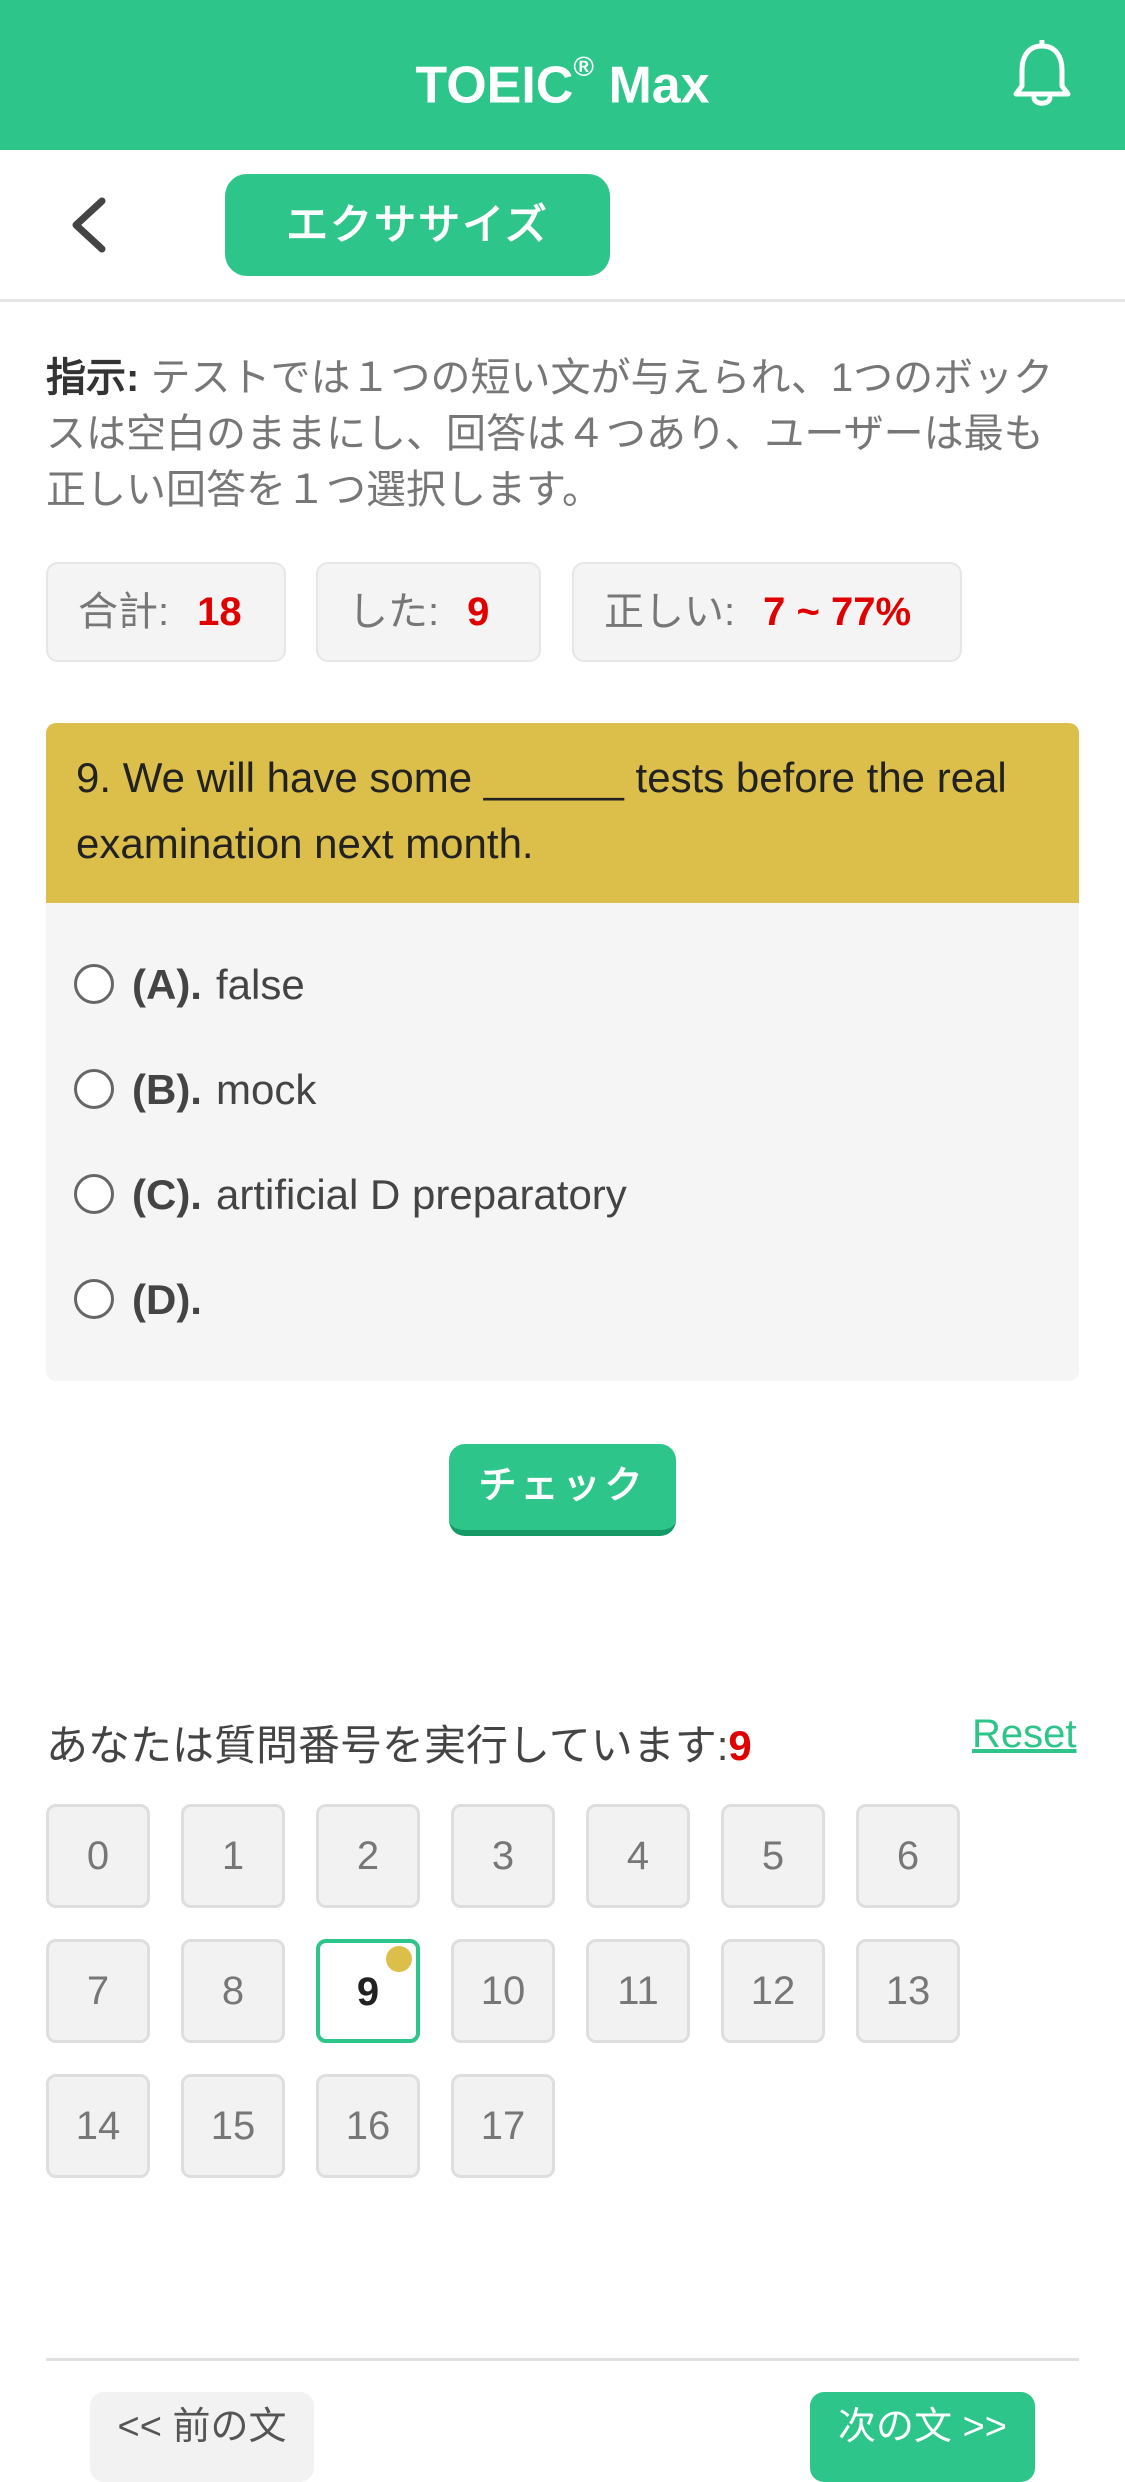 The image size is (1125, 2482). Describe the element at coordinates (478, 612) in the screenshot. I see `stat-done-value: 9` at that location.